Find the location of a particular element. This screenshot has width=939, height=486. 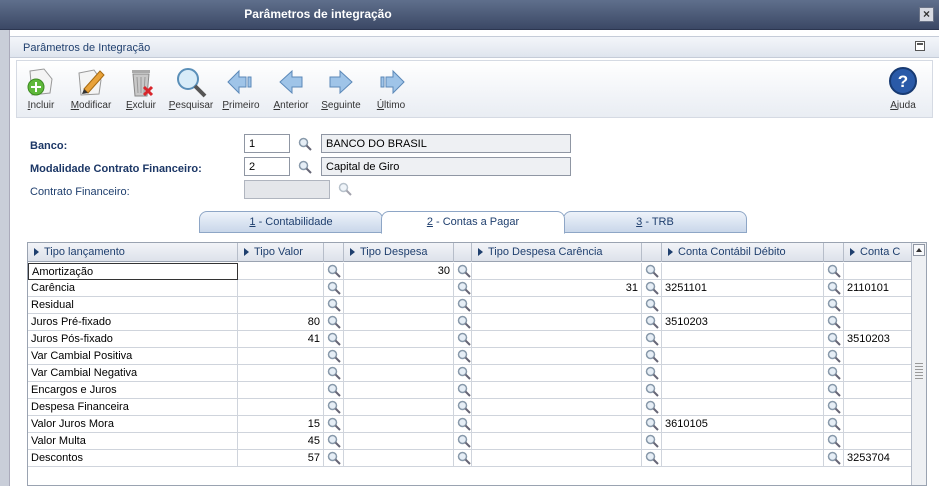

pesquisar-button: Pesquisar is located at coordinates (191, 88).